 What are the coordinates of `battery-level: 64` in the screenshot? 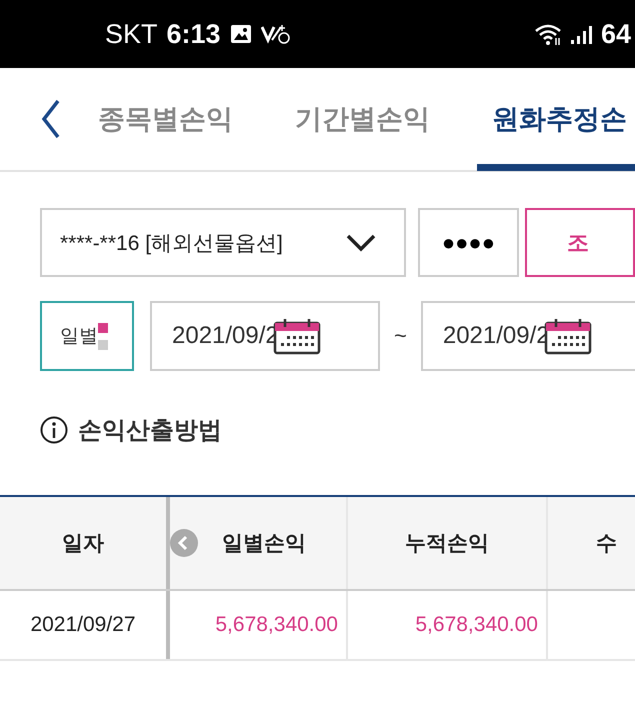 It's located at (616, 34).